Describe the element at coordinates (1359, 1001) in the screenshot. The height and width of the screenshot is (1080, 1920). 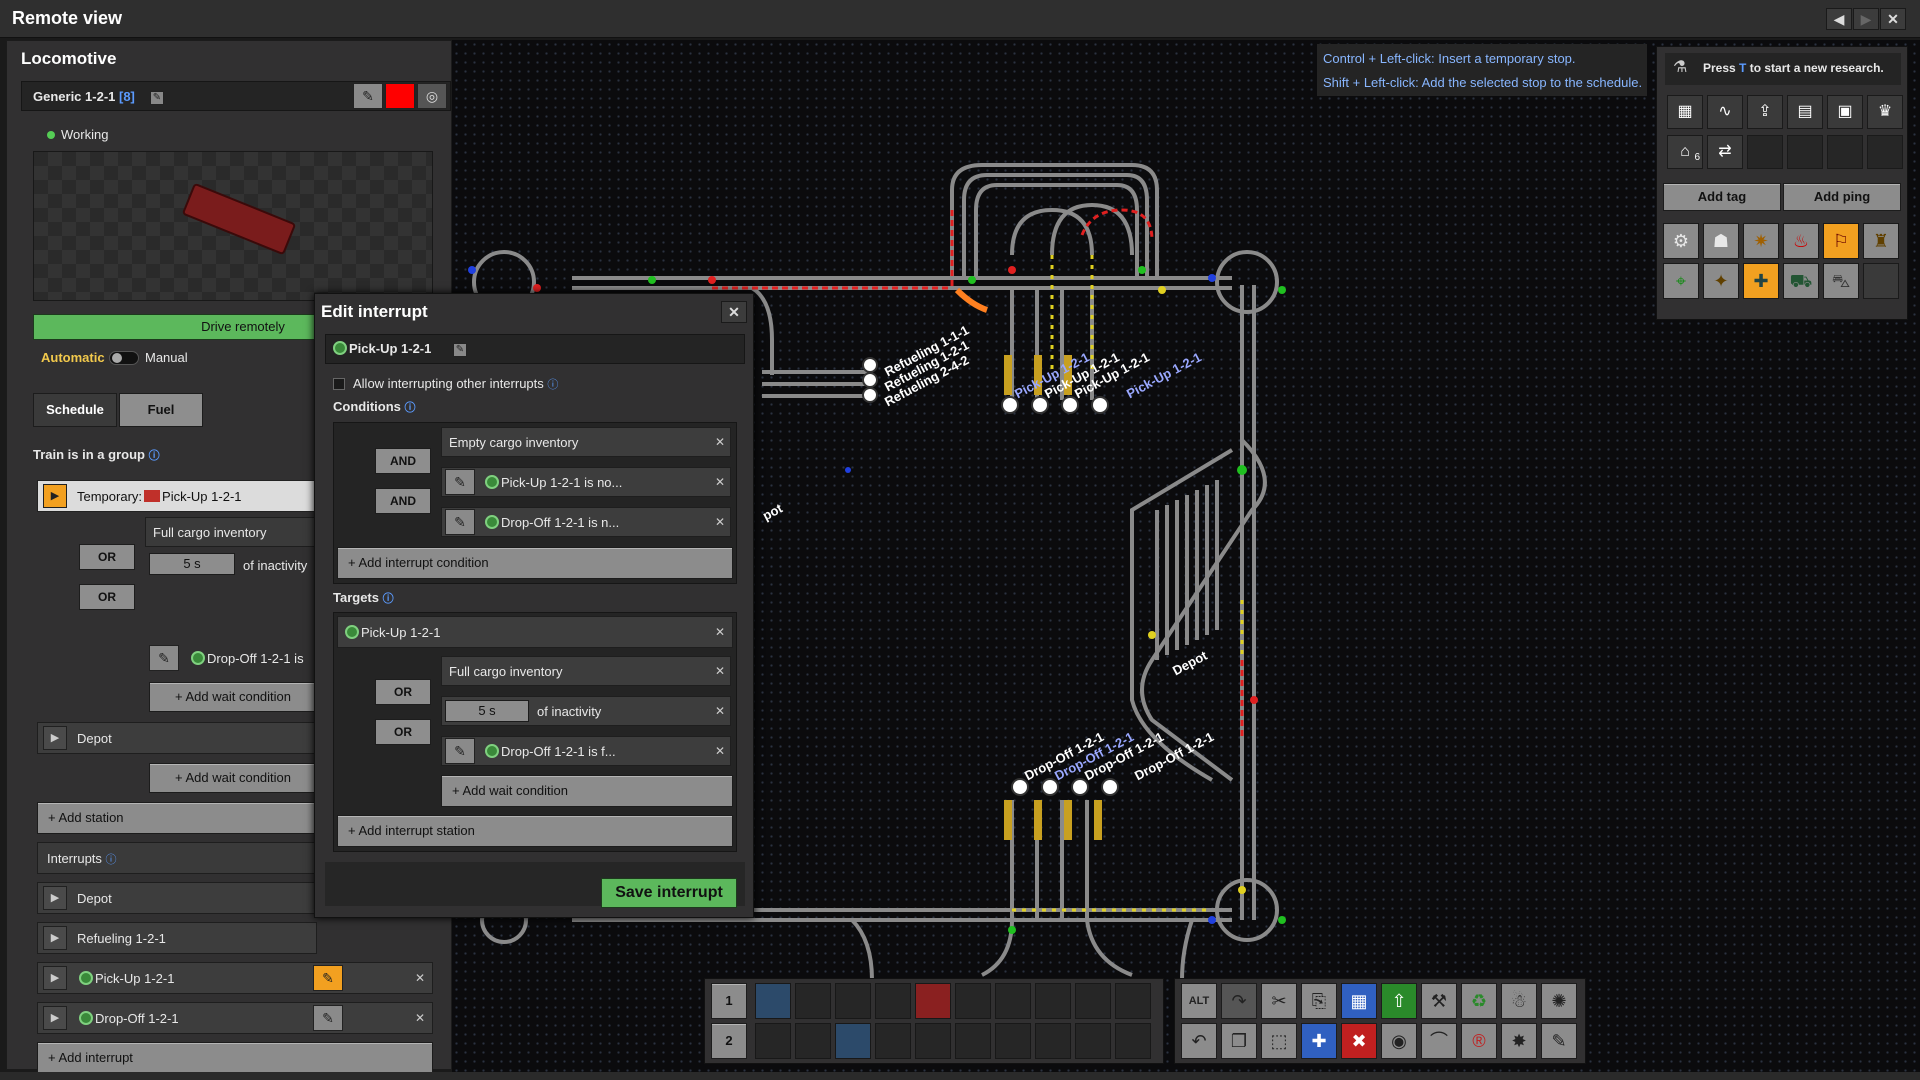
I see `blueprint-icon: ▦` at that location.